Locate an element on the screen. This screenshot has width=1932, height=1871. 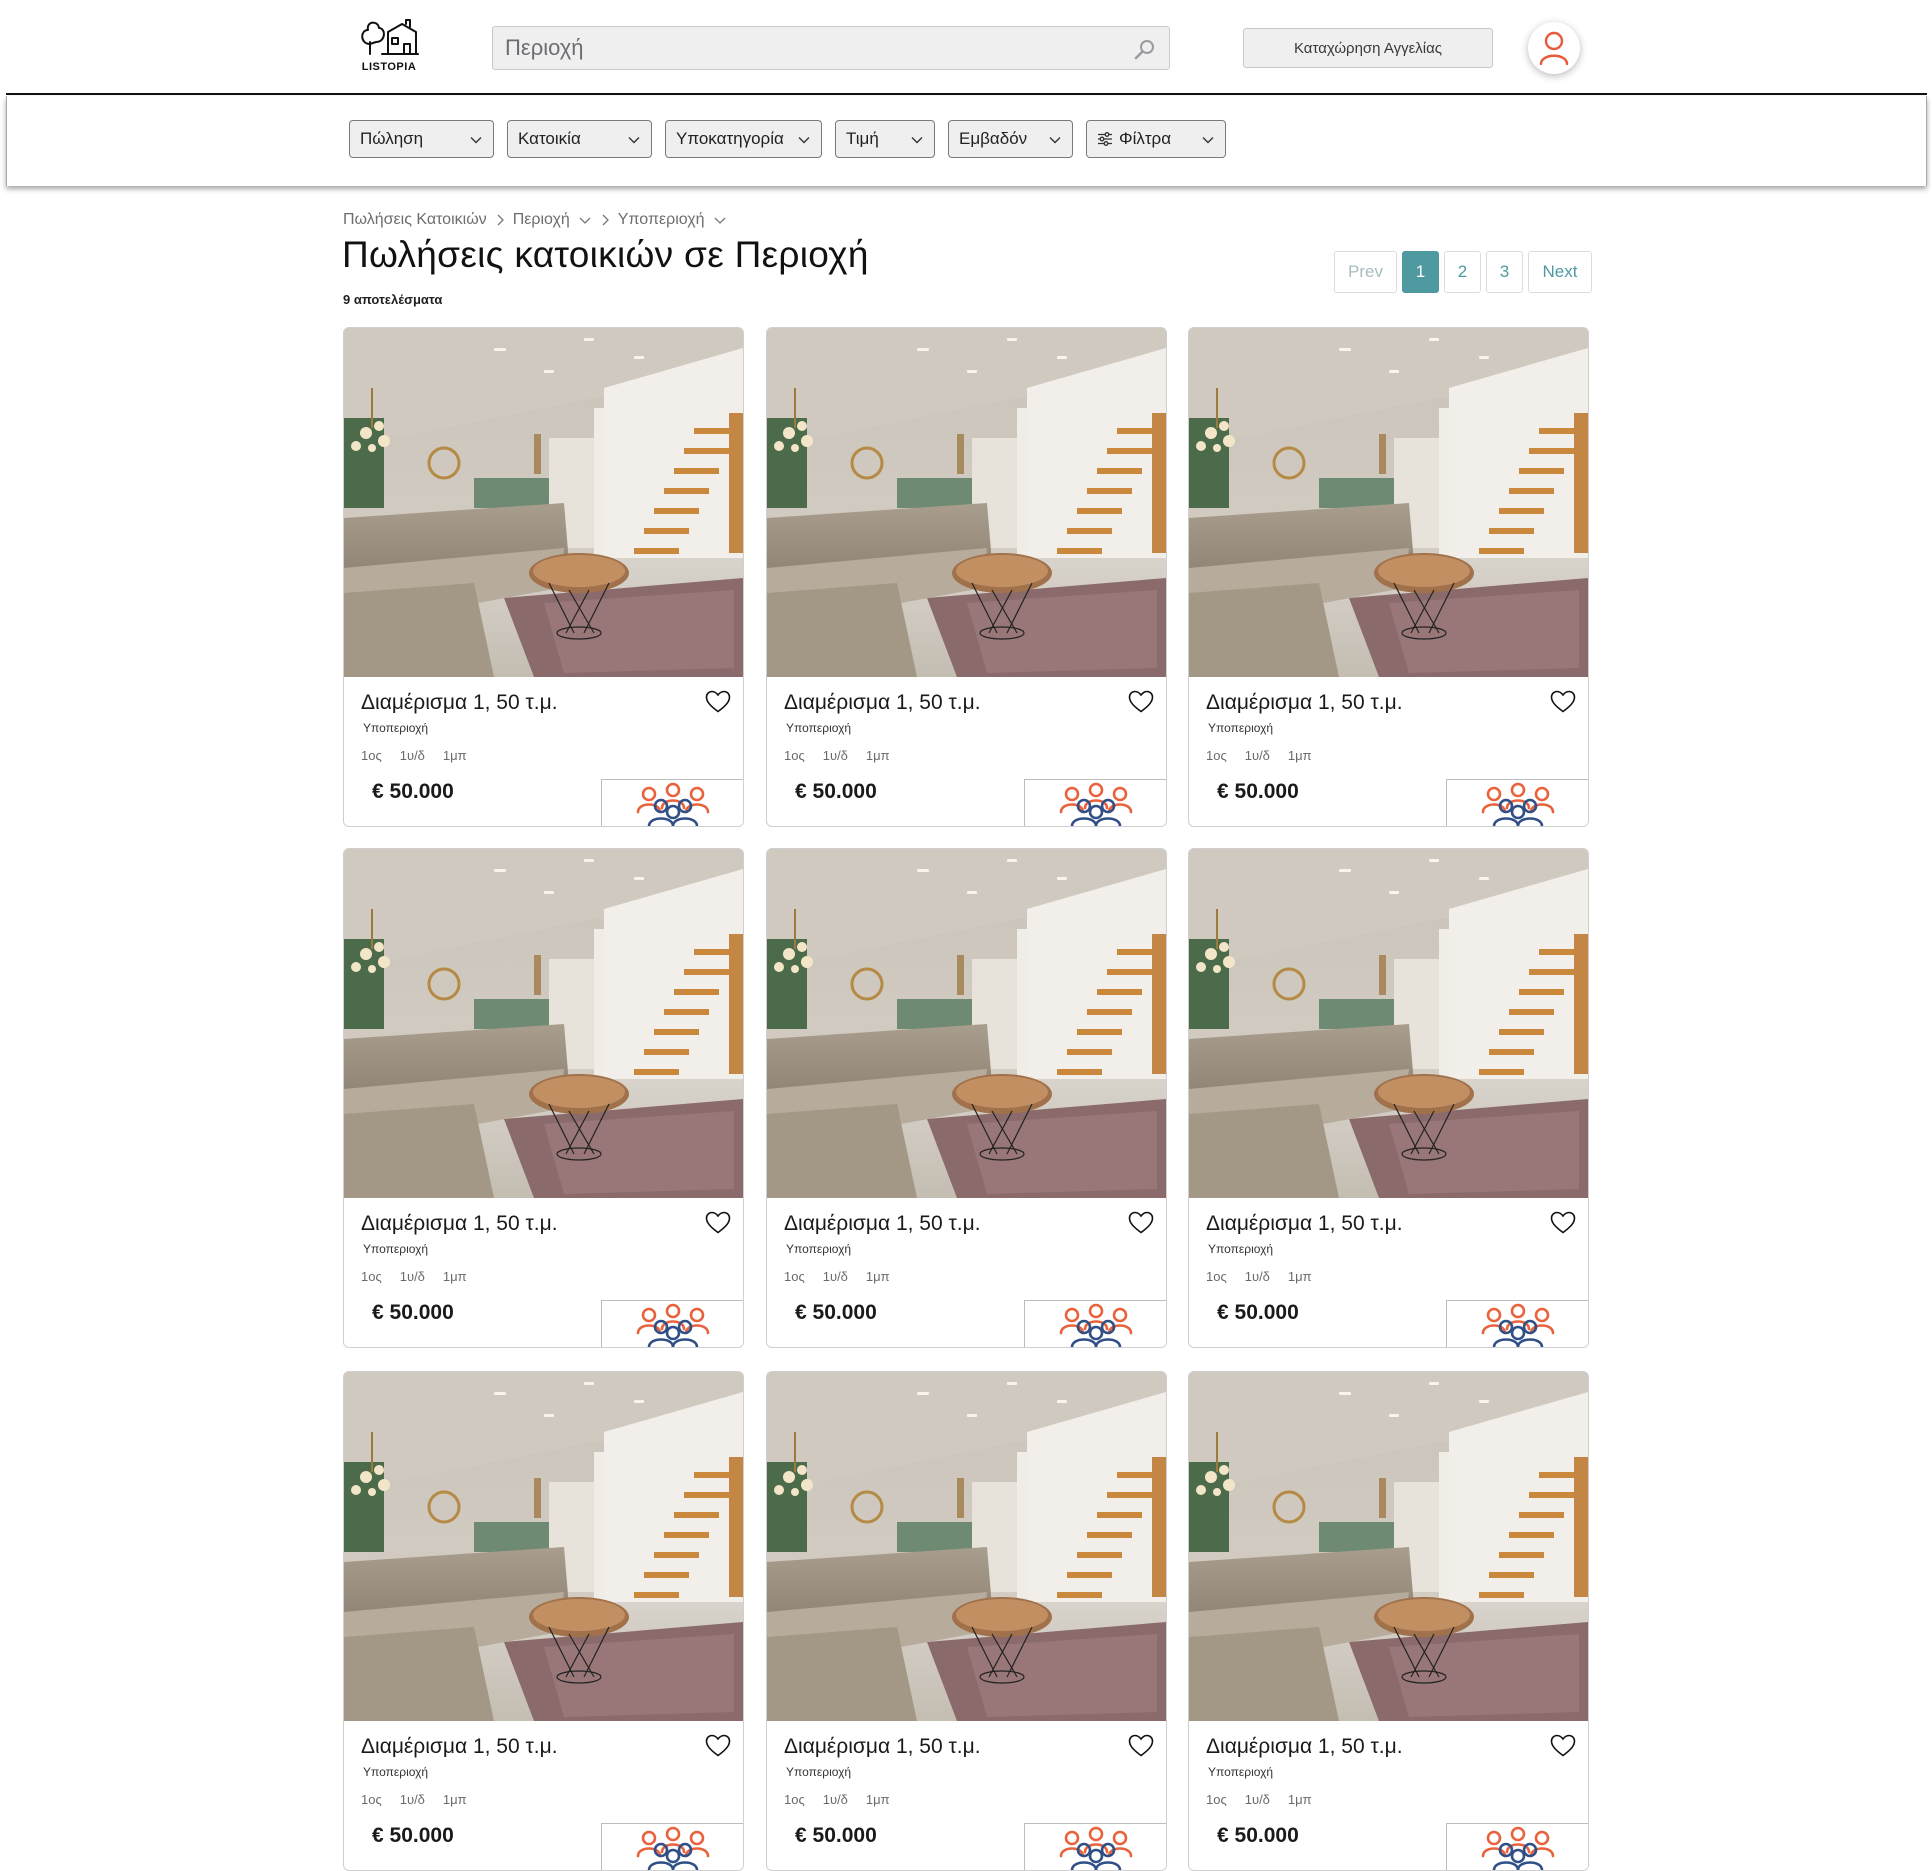
living-room-photo is located at coordinates (543, 502).